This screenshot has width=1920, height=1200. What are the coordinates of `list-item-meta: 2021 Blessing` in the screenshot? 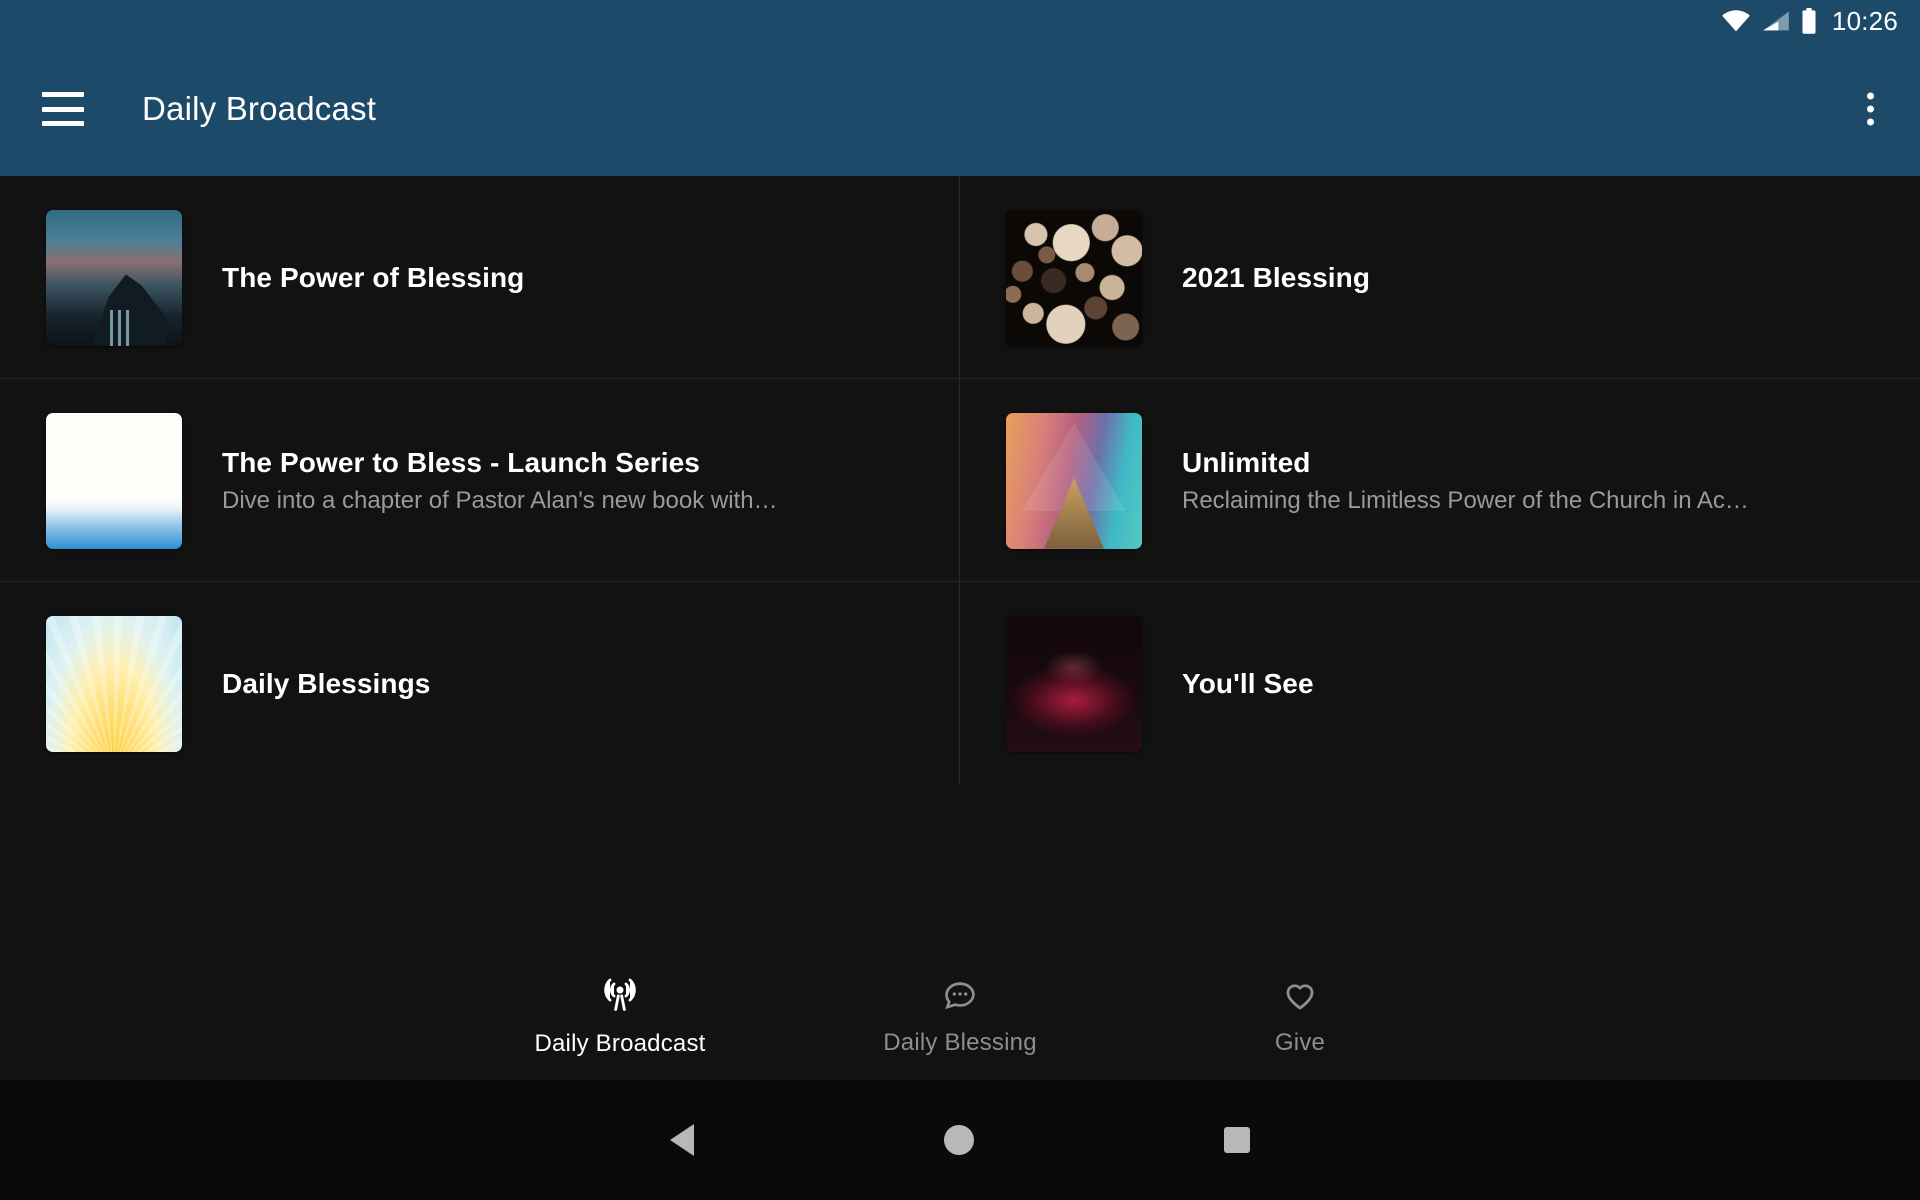 It's located at (1276, 278).